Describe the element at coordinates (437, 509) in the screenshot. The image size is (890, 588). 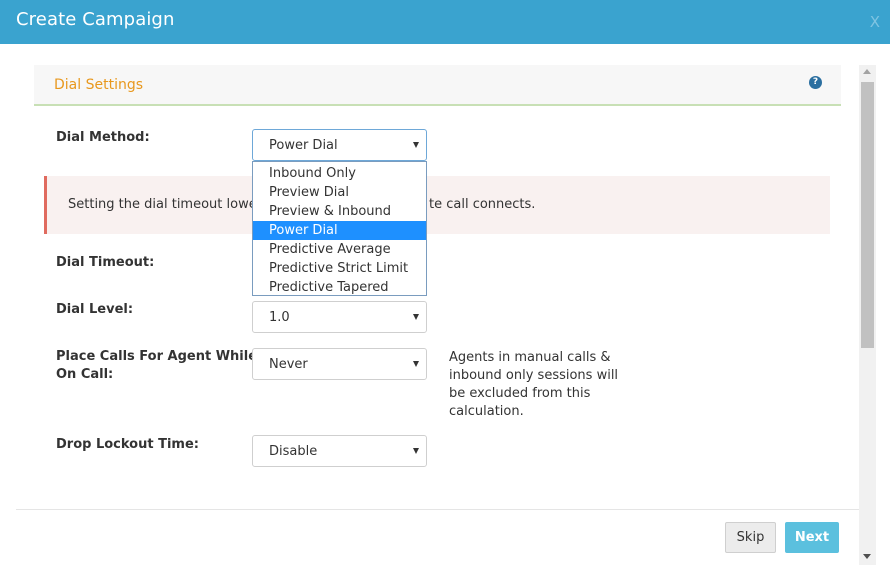
I see `footer-divider` at that location.